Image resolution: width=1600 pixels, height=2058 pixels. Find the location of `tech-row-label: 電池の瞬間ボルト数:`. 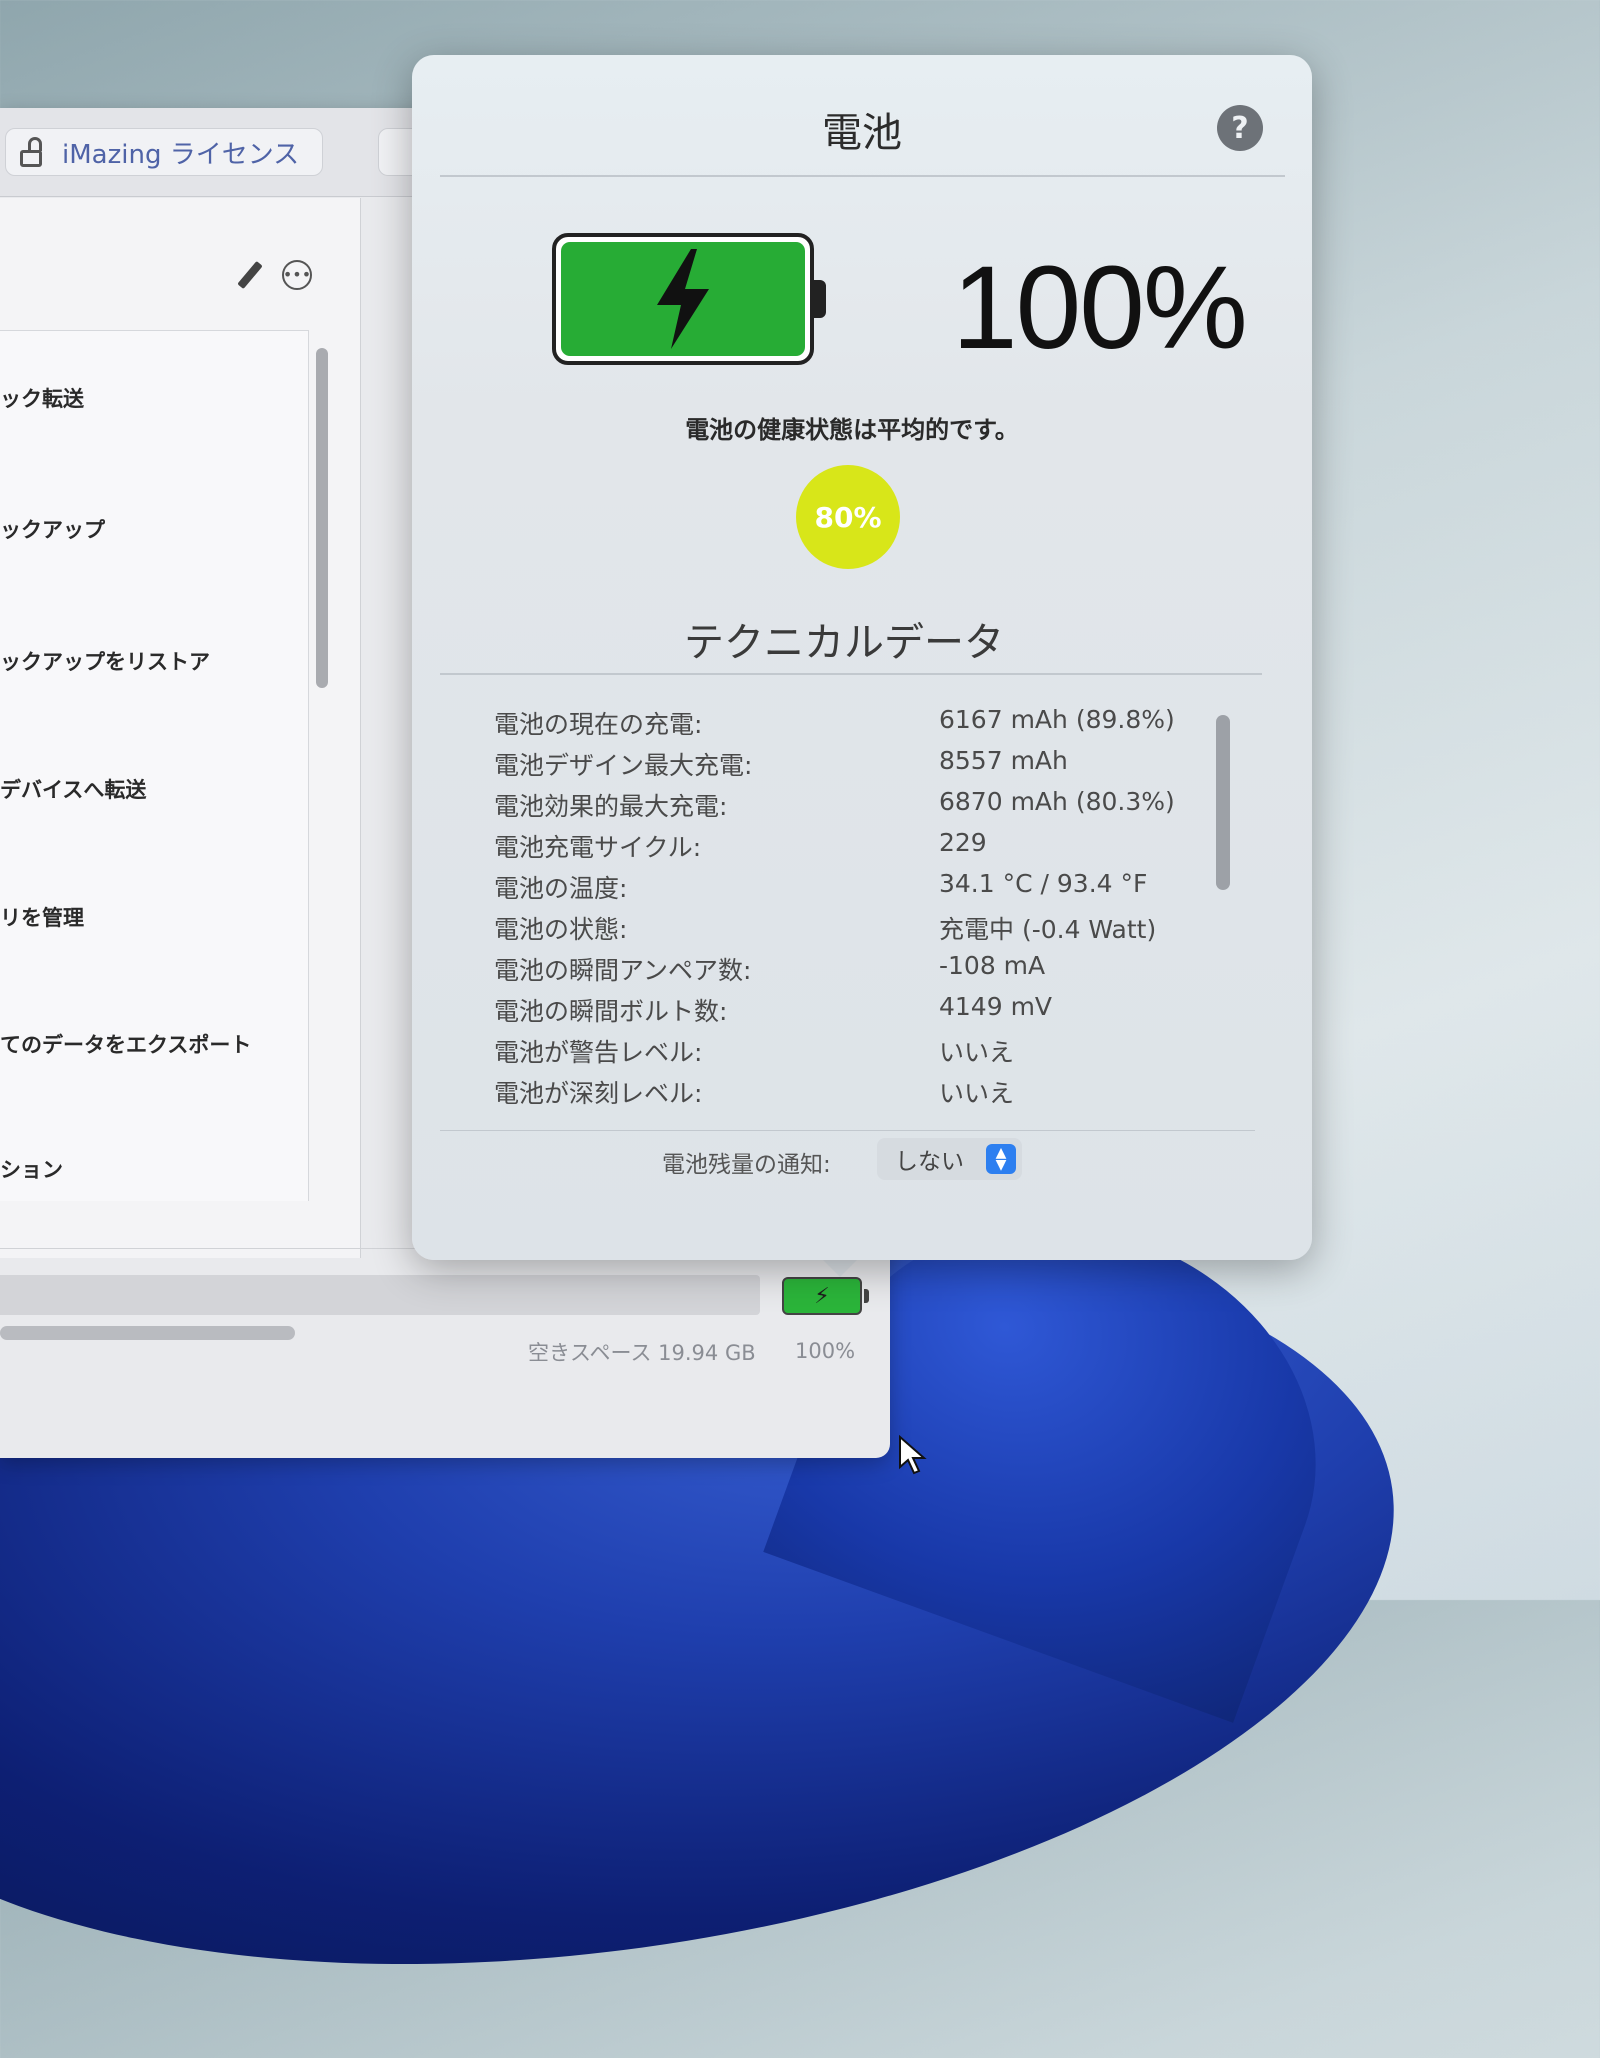

tech-row-label: 電池の瞬間ボルト数: is located at coordinates (611, 1011).